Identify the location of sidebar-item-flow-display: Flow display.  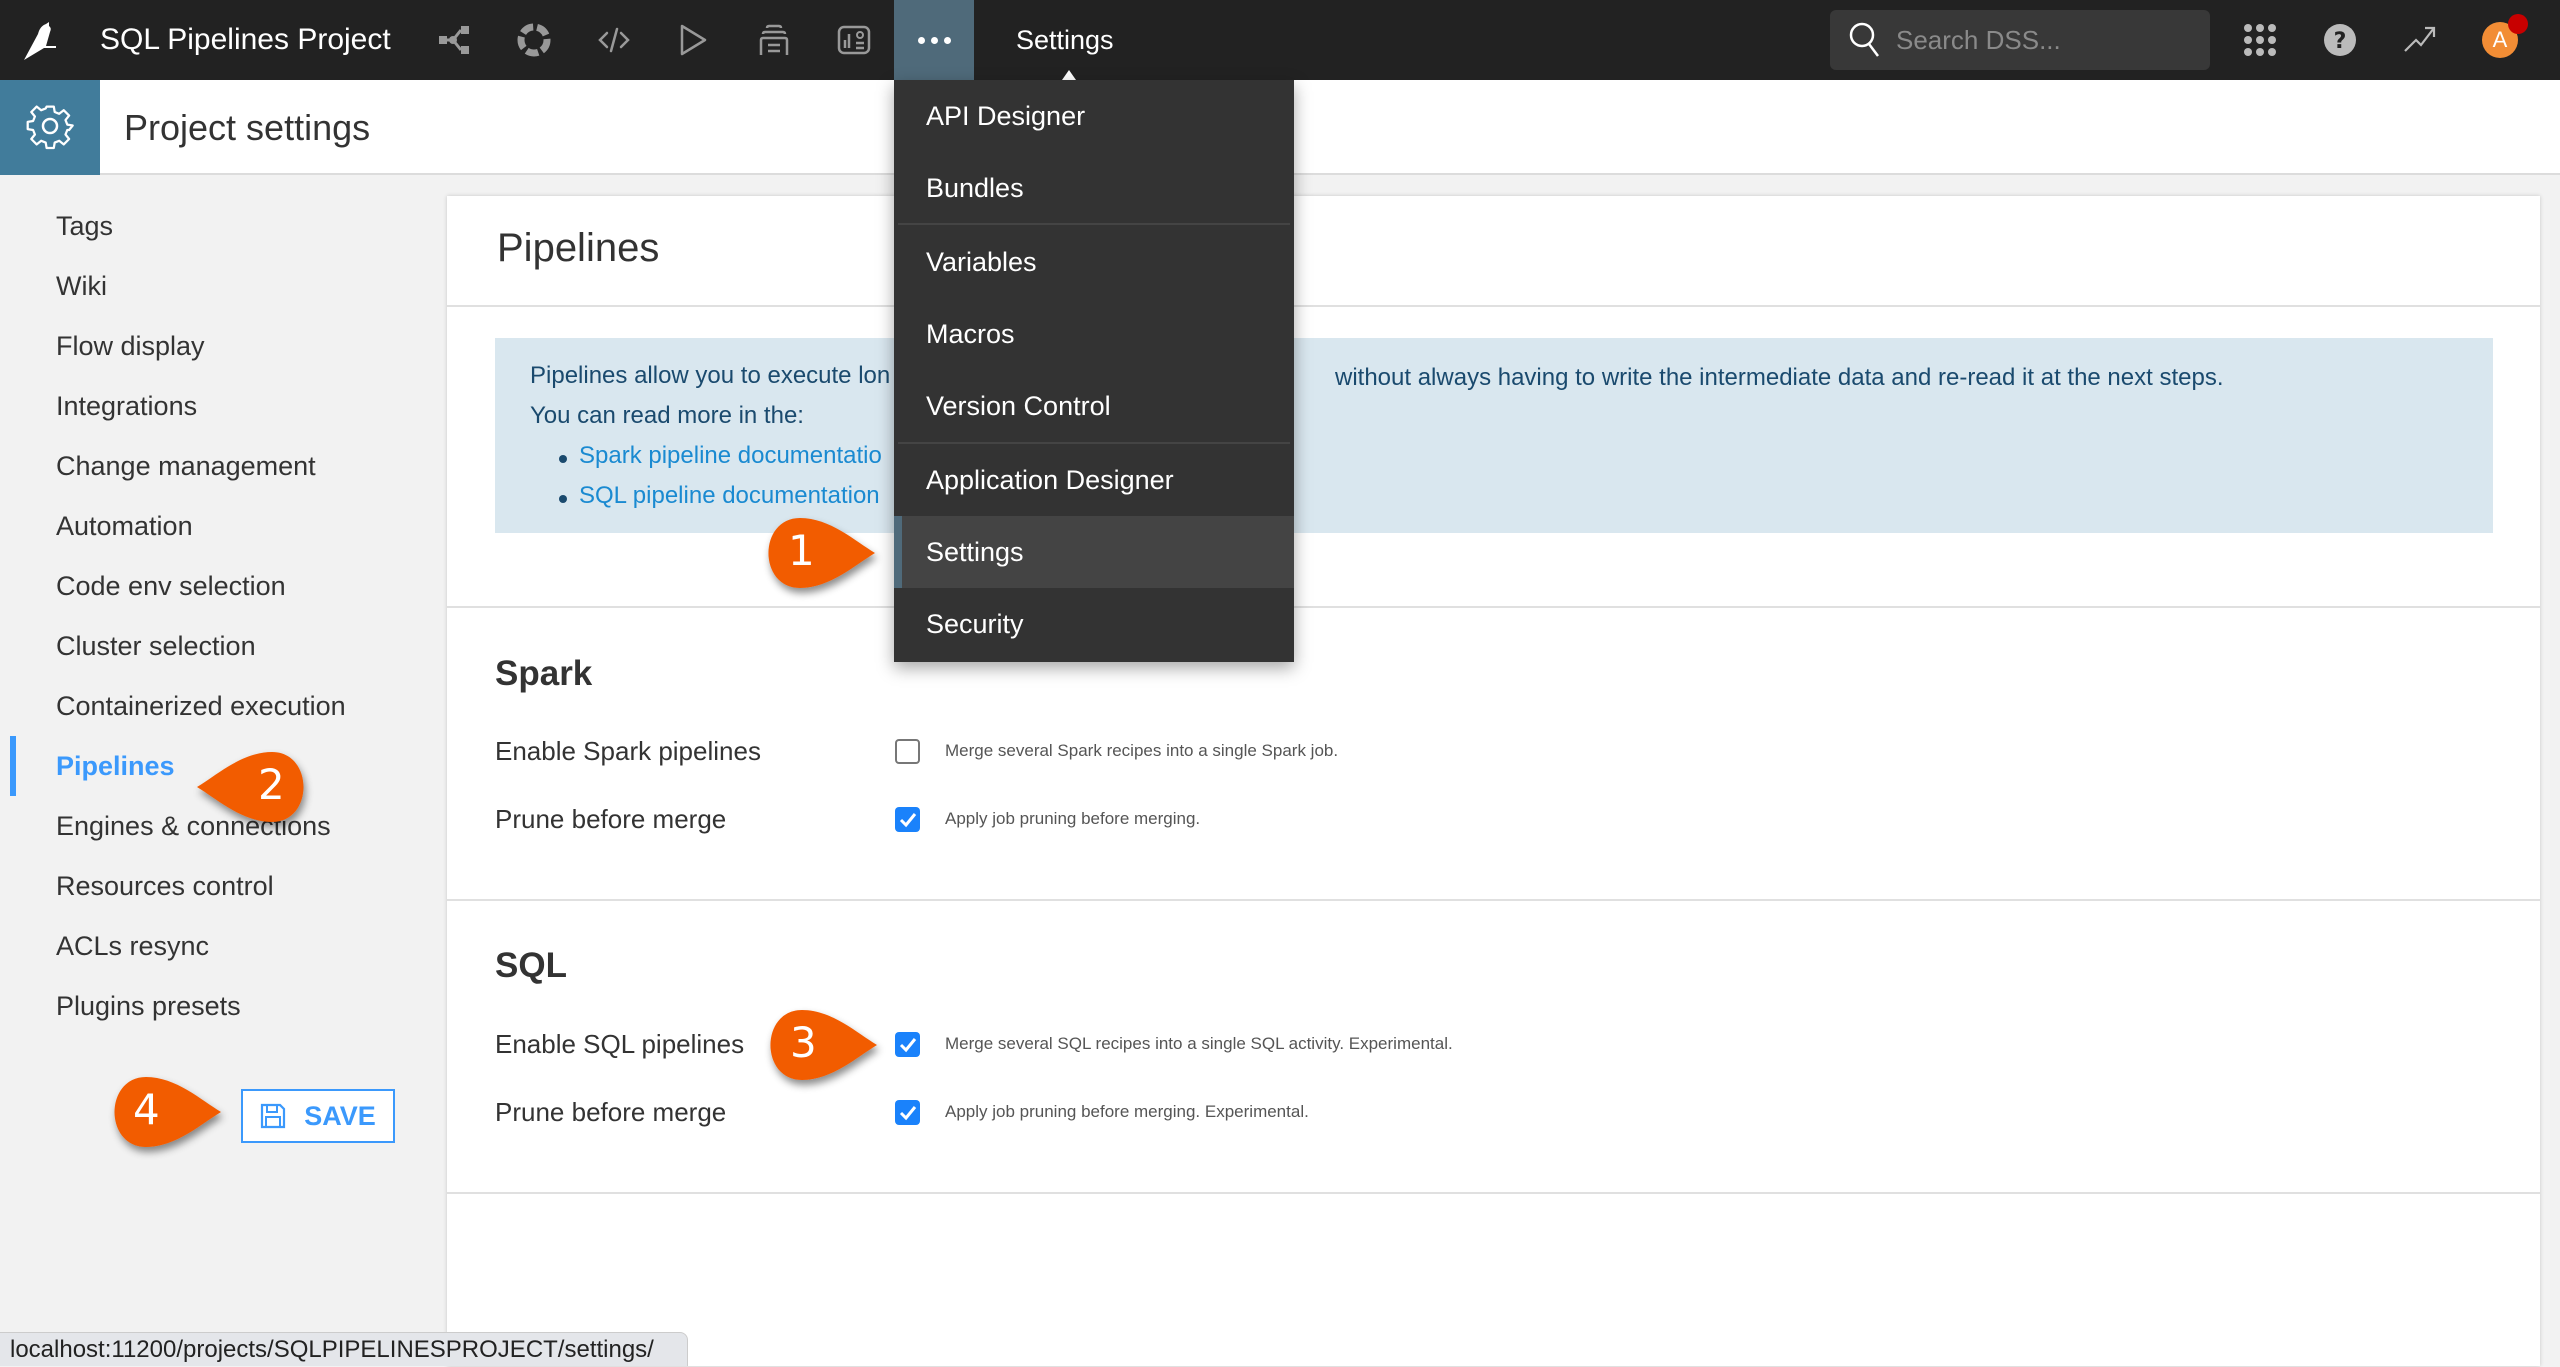
(130, 346).